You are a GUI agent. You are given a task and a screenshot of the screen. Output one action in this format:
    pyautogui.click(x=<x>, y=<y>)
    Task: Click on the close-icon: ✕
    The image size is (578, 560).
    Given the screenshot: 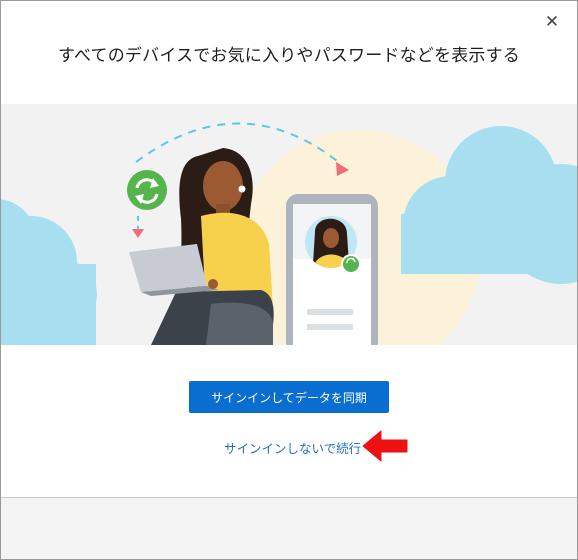 What is the action you would take?
    pyautogui.click(x=552, y=22)
    